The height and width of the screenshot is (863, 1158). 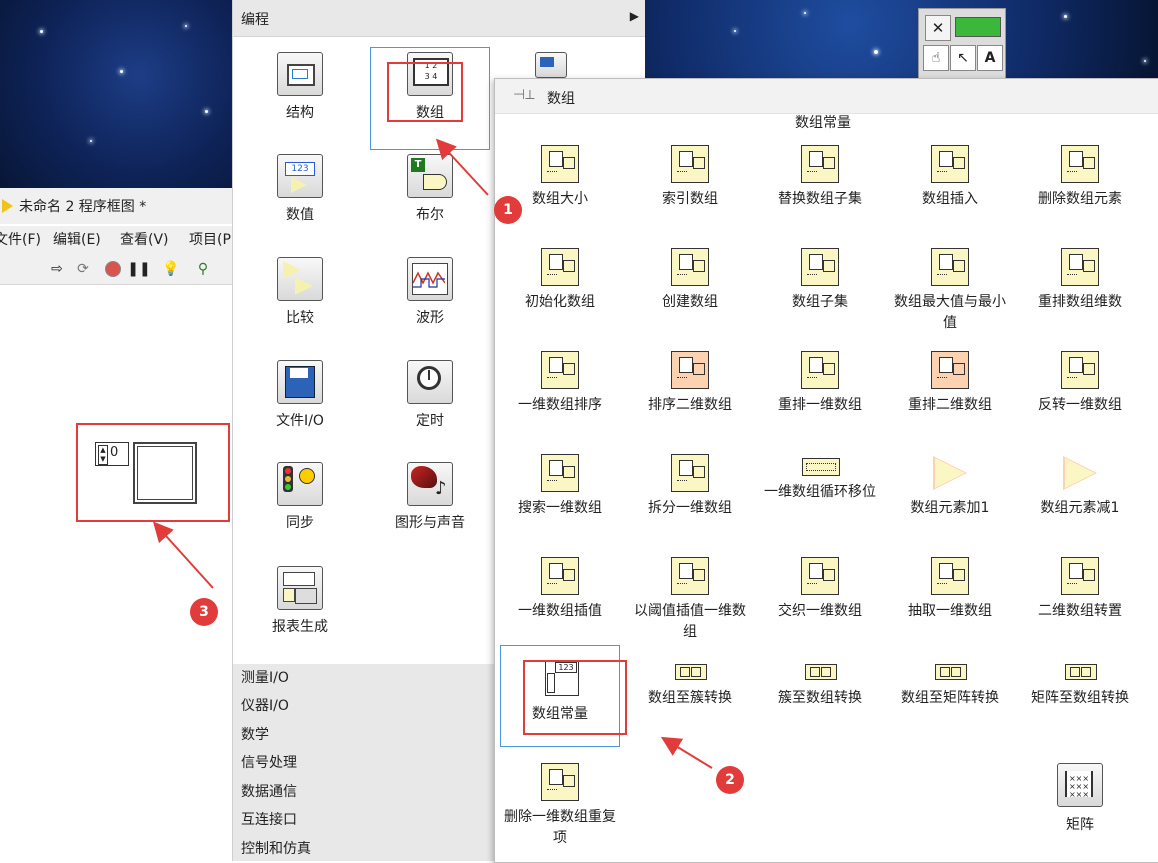 What do you see at coordinates (560, 302) in the screenshot?
I see `function-label: 初始化数组` at bounding box center [560, 302].